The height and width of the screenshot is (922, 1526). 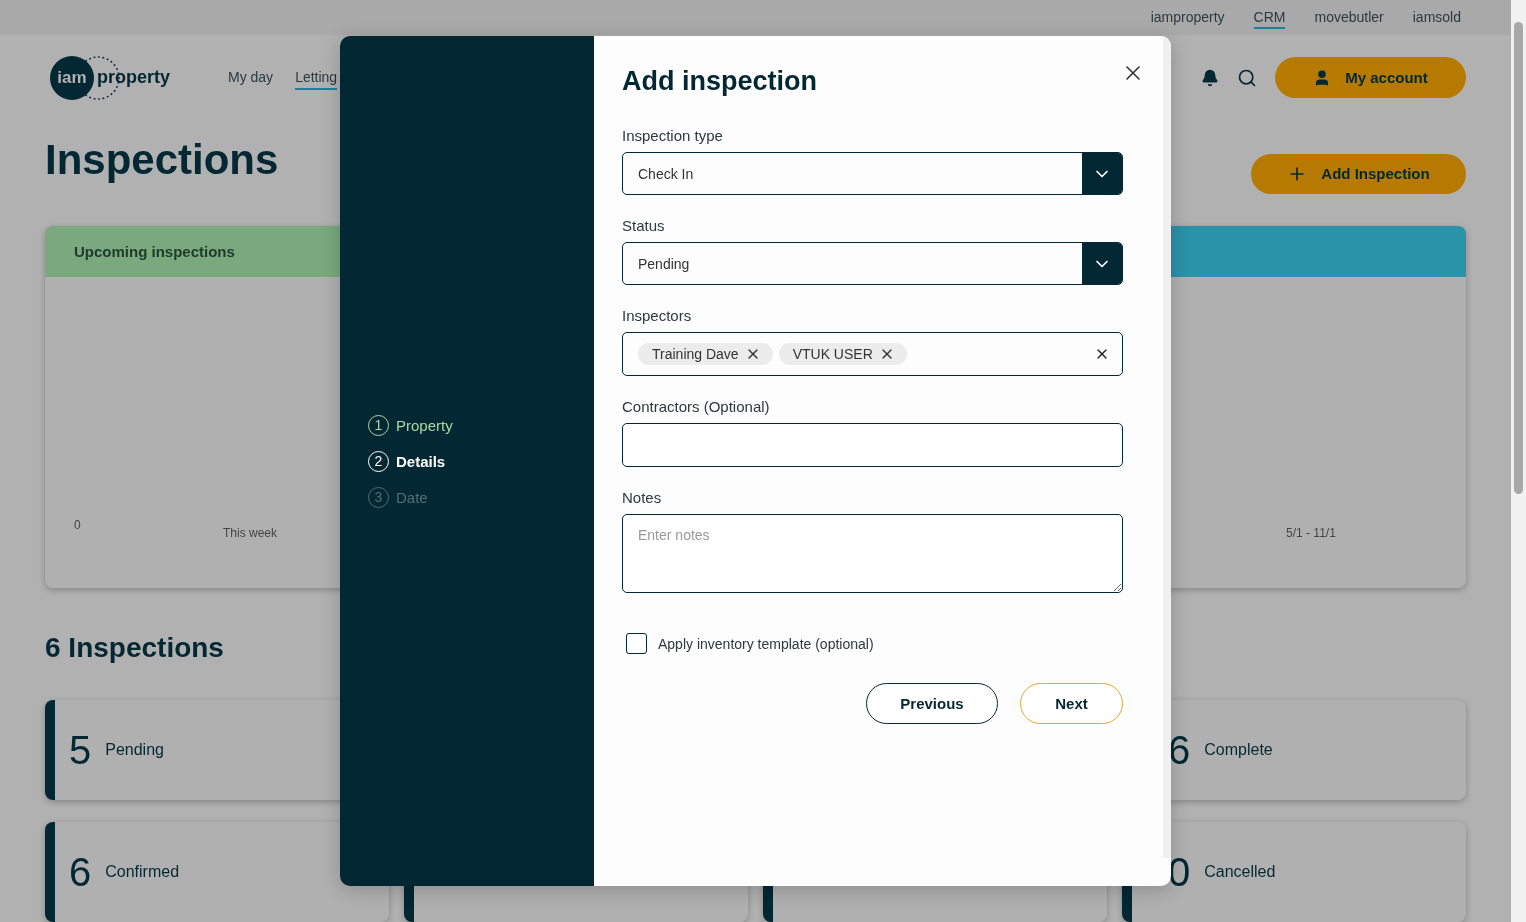 I want to click on checkbox-label: Apply inventory template (optional), so click(x=766, y=643).